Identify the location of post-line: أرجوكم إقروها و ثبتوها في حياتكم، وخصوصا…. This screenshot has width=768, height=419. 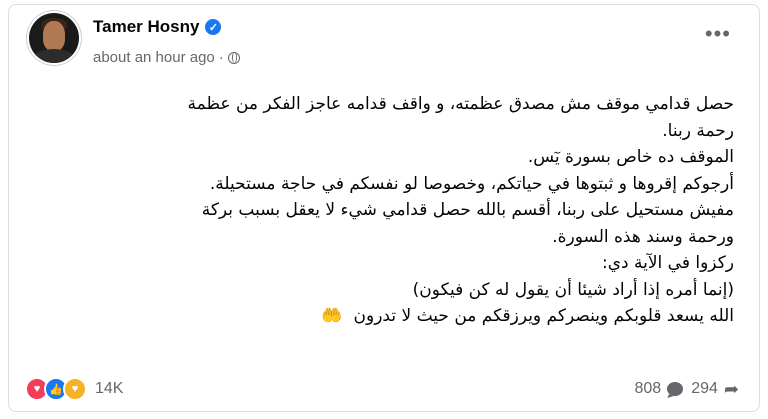
(471, 183).